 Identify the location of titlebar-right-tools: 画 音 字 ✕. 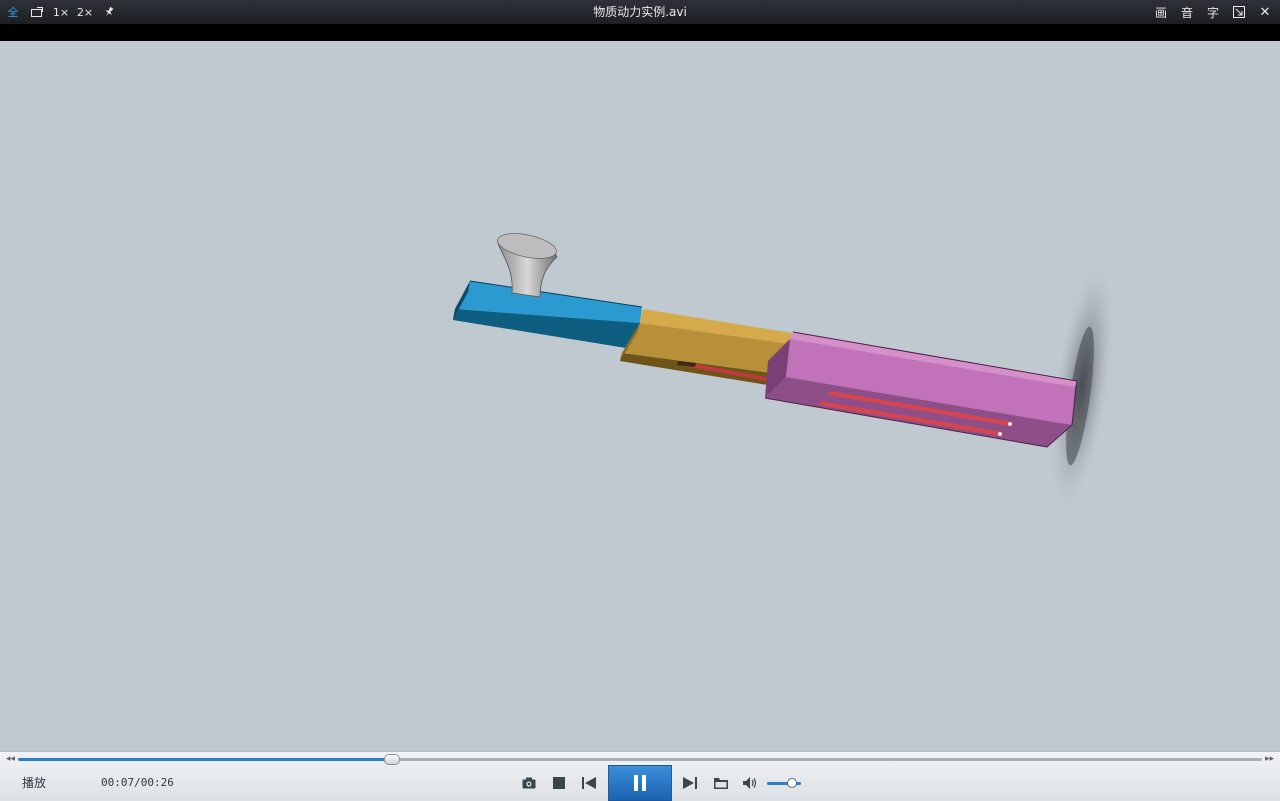
(1213, 12).